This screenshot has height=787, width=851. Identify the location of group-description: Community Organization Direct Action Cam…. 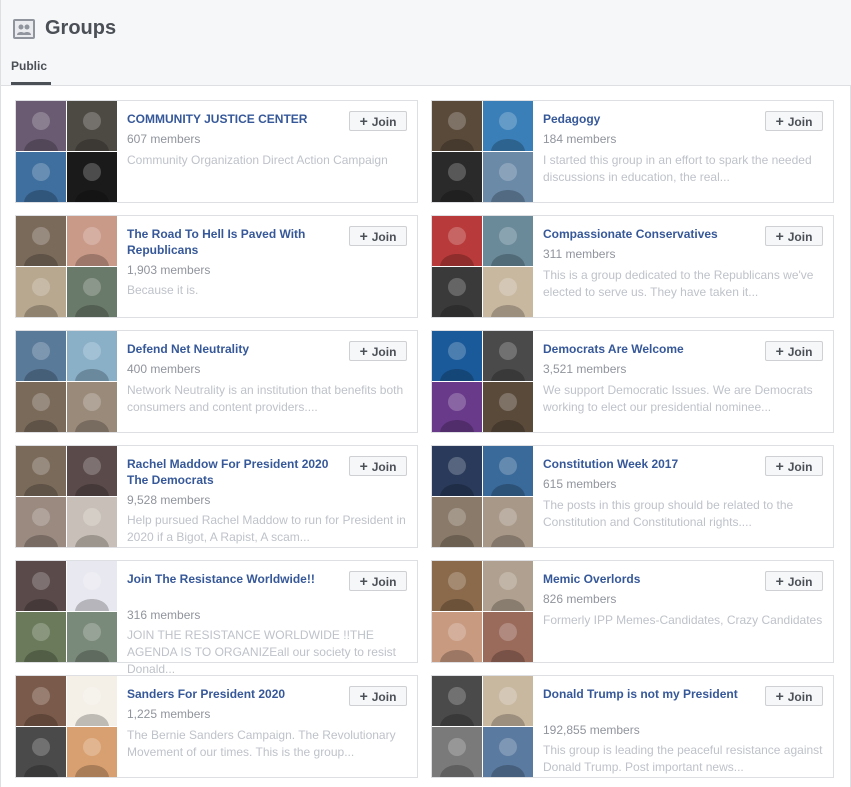
(257, 160).